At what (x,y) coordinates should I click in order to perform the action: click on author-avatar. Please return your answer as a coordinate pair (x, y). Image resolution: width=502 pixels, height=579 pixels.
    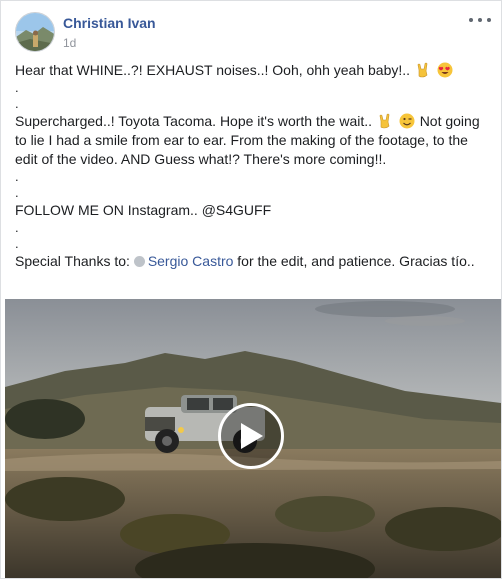
    Looking at the image, I should click on (35, 32).